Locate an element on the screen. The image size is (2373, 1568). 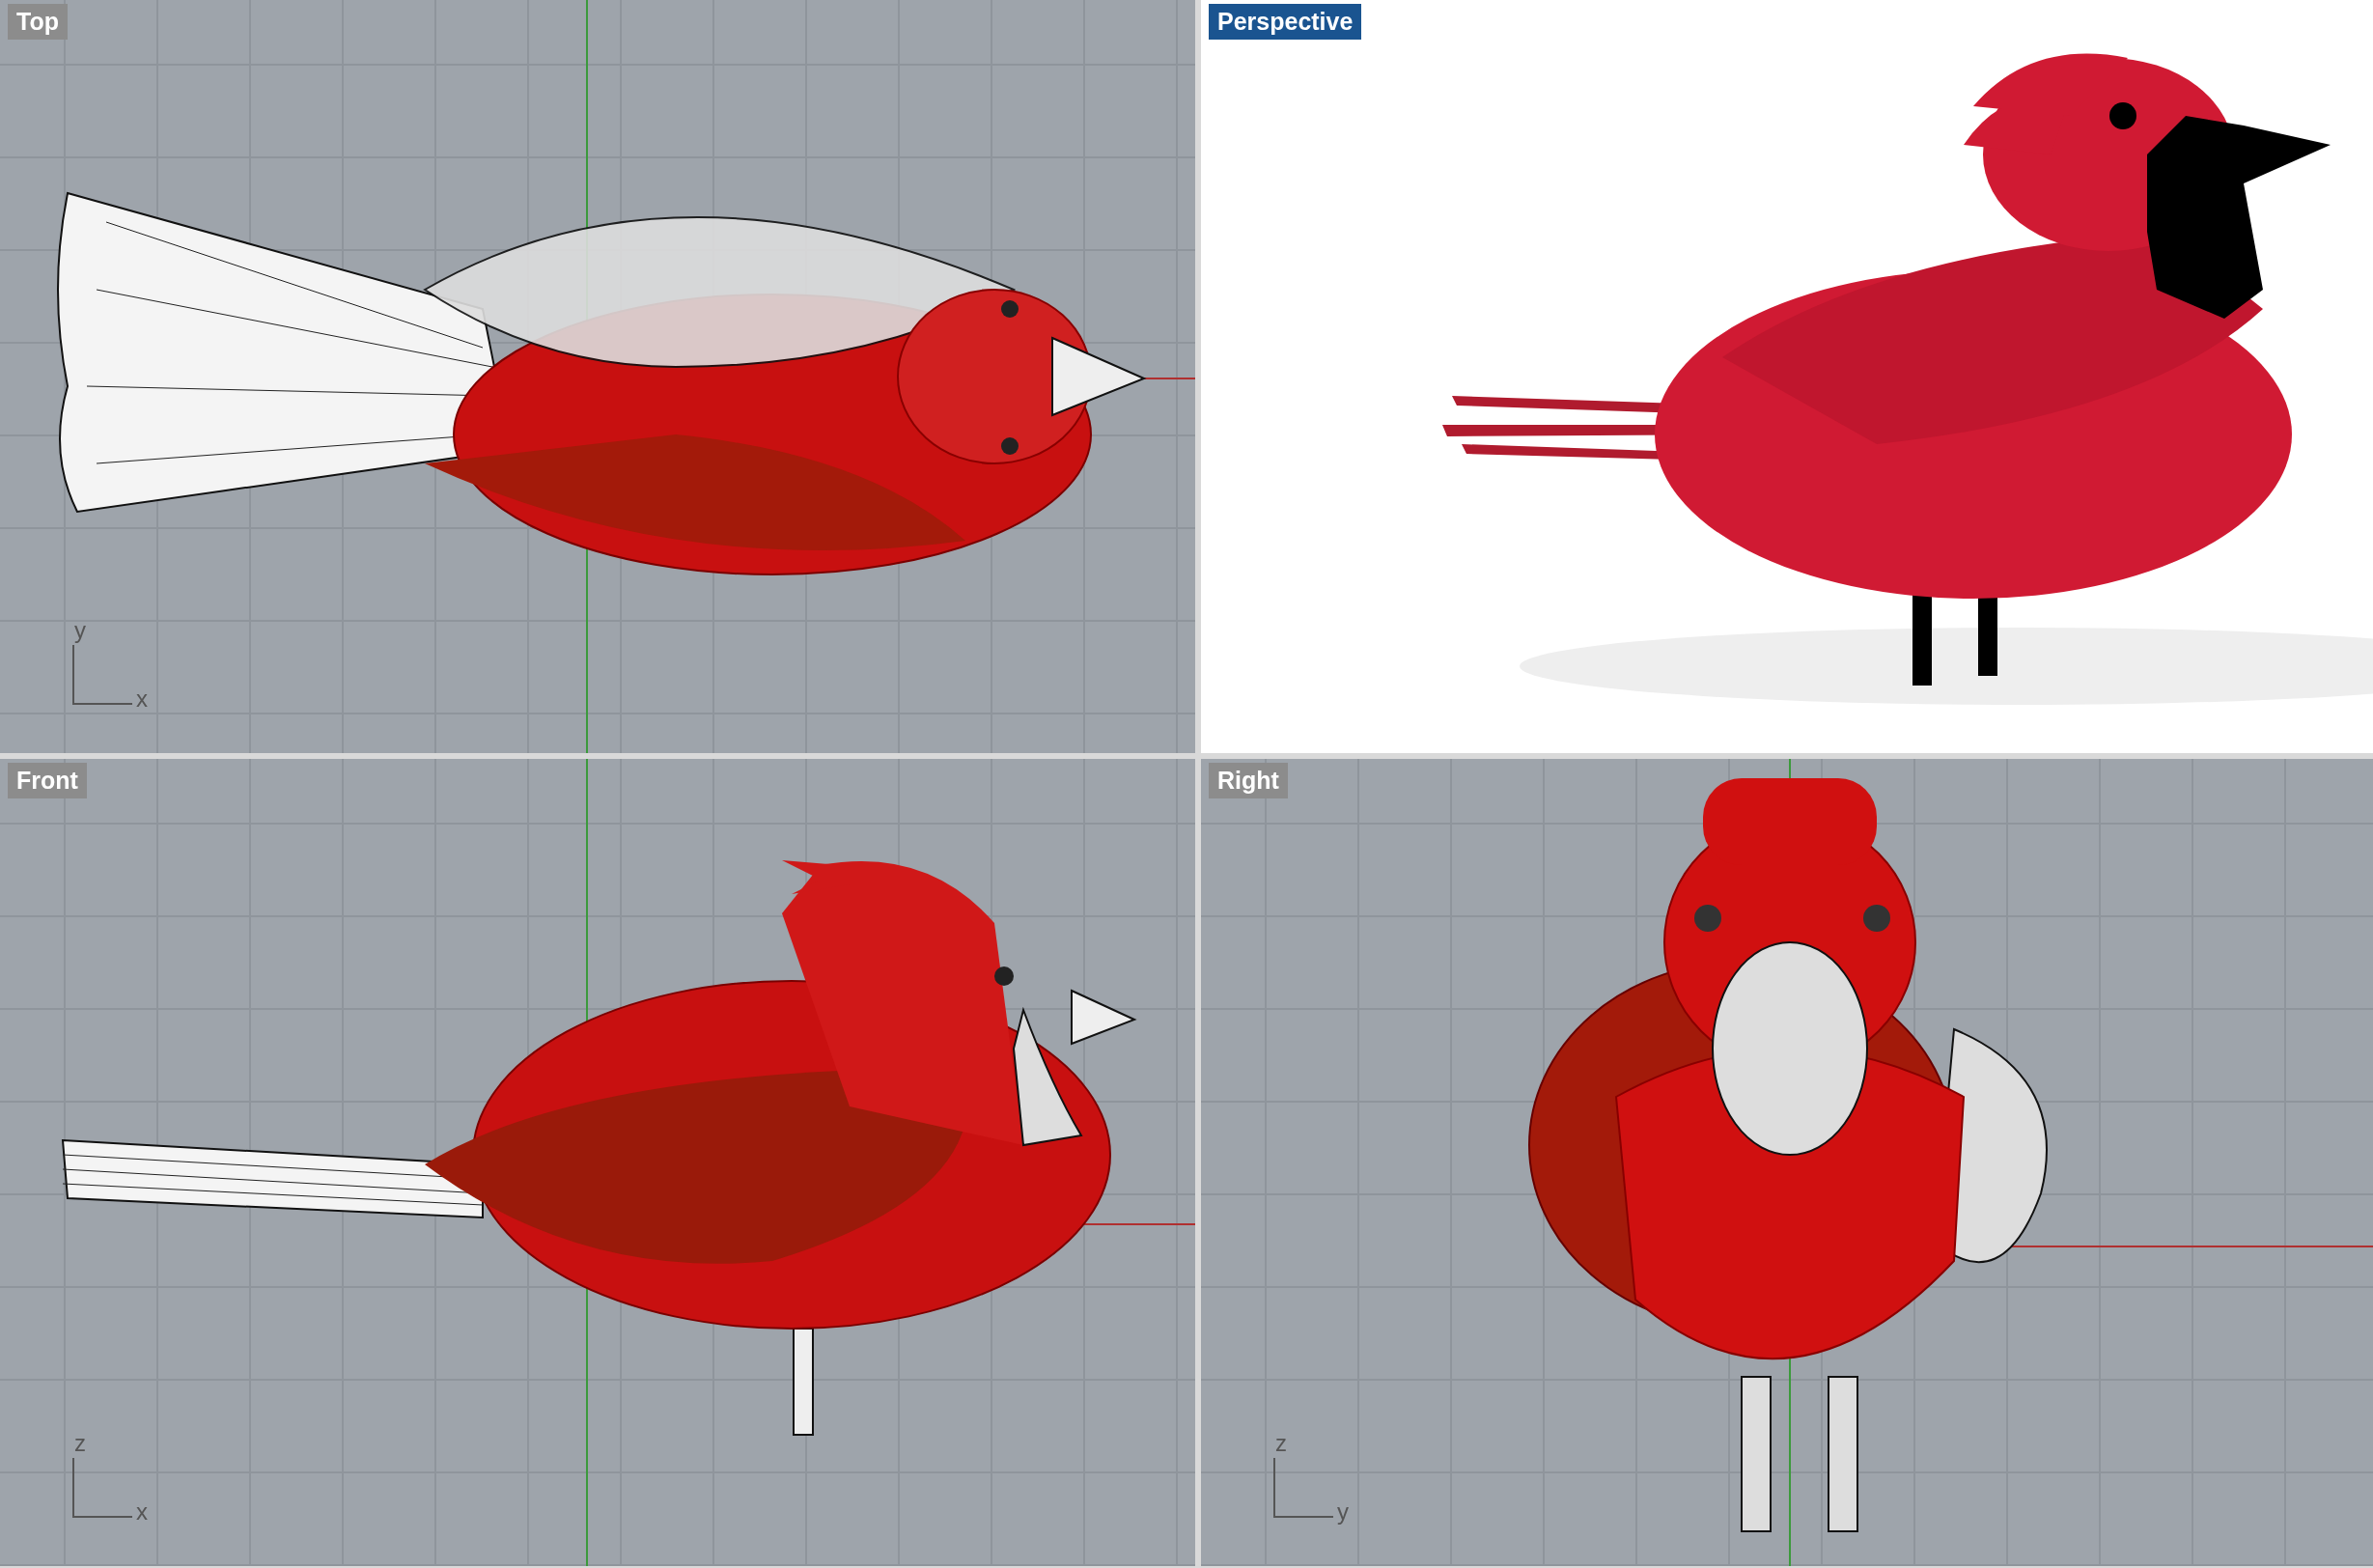
viewport-tab: Perspective is located at coordinates (1285, 22).